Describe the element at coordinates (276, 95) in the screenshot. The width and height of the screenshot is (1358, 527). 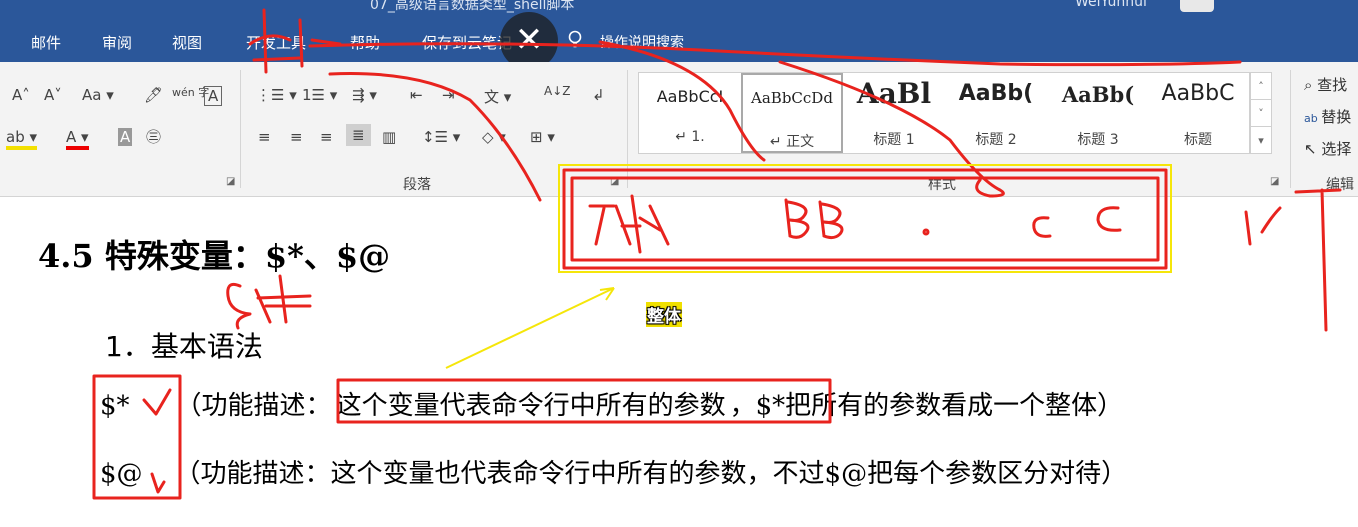
I see `bullets-button: ⋮☰ ▾` at that location.